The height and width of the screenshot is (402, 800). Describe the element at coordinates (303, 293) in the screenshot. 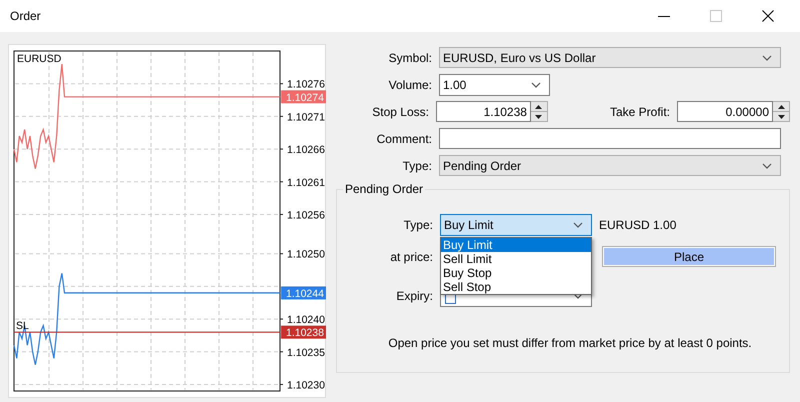

I see `price-tag: 1.10244` at that location.